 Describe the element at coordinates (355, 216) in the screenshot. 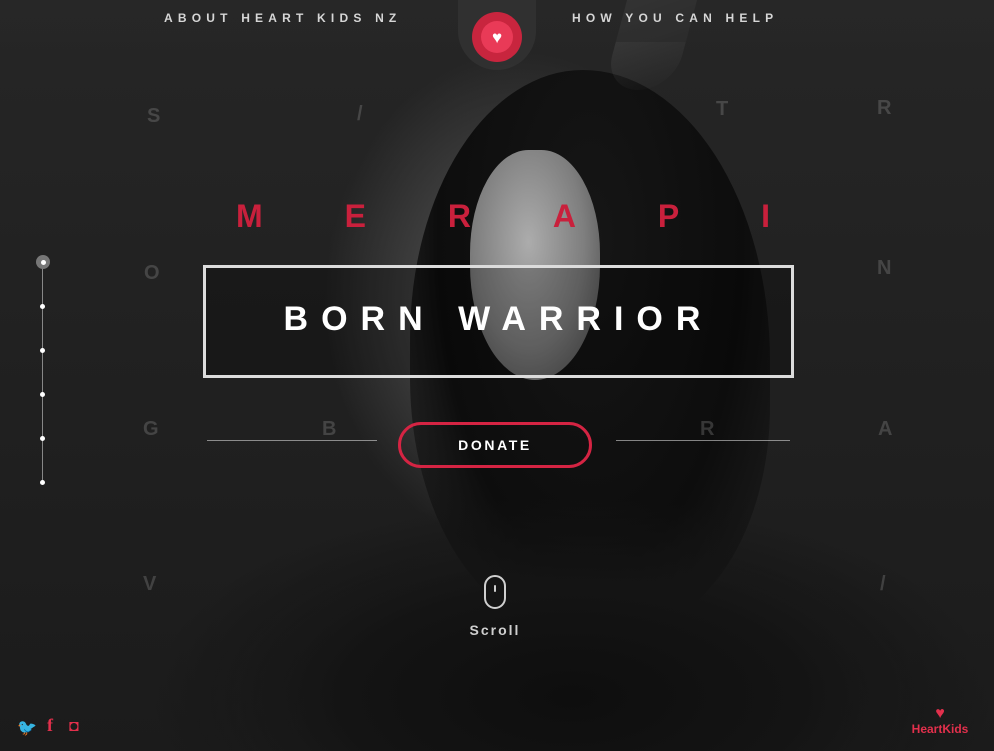

I see `hero-name-letter: E` at that location.